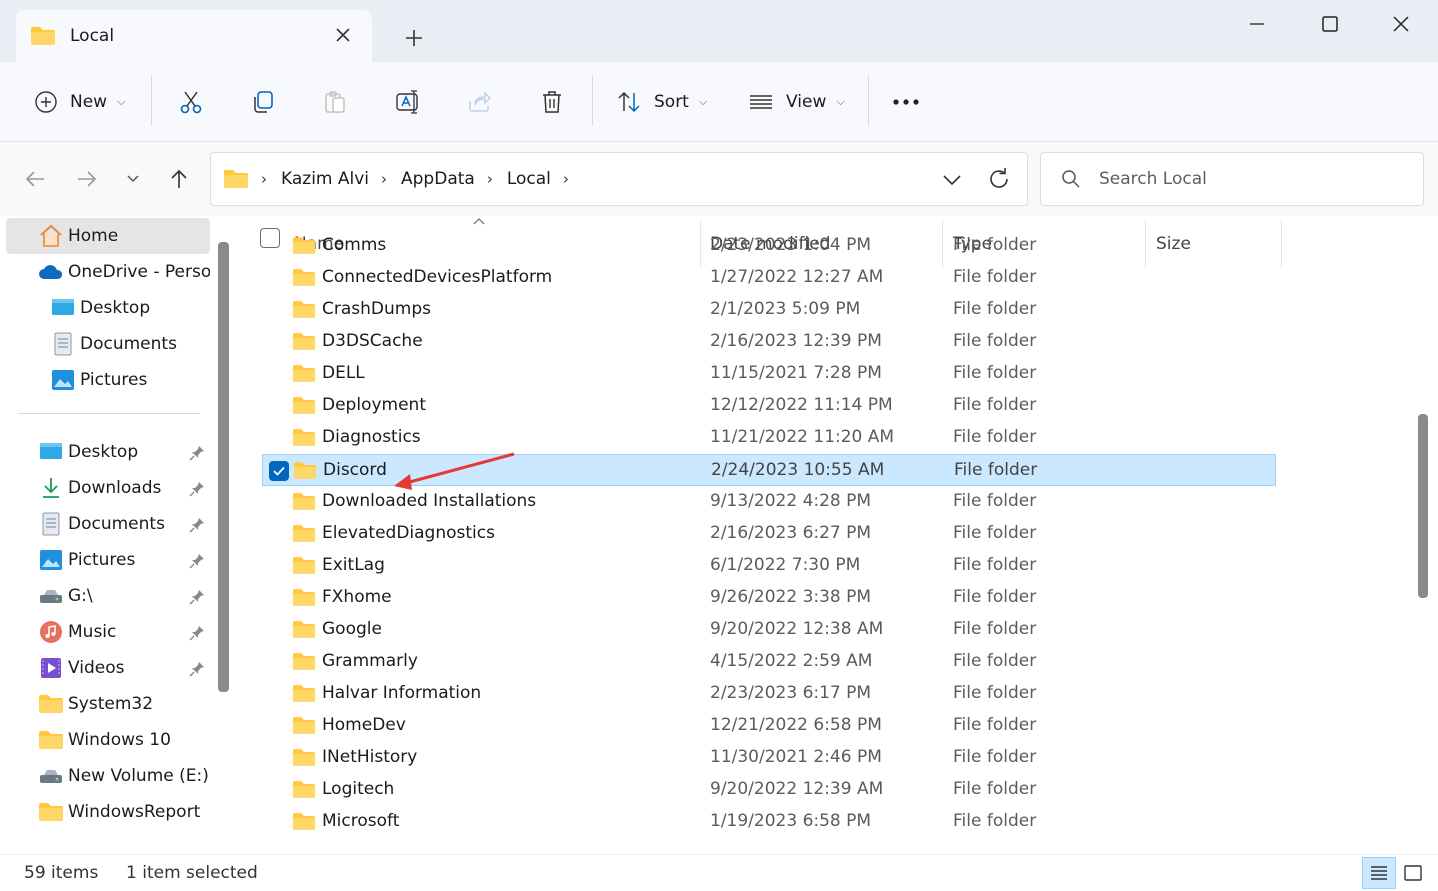 The height and width of the screenshot is (891, 1438). Describe the element at coordinates (769, 598) in the screenshot. I see `table-row: FXhome 9/26/2022 3:38 PM File folder` at that location.